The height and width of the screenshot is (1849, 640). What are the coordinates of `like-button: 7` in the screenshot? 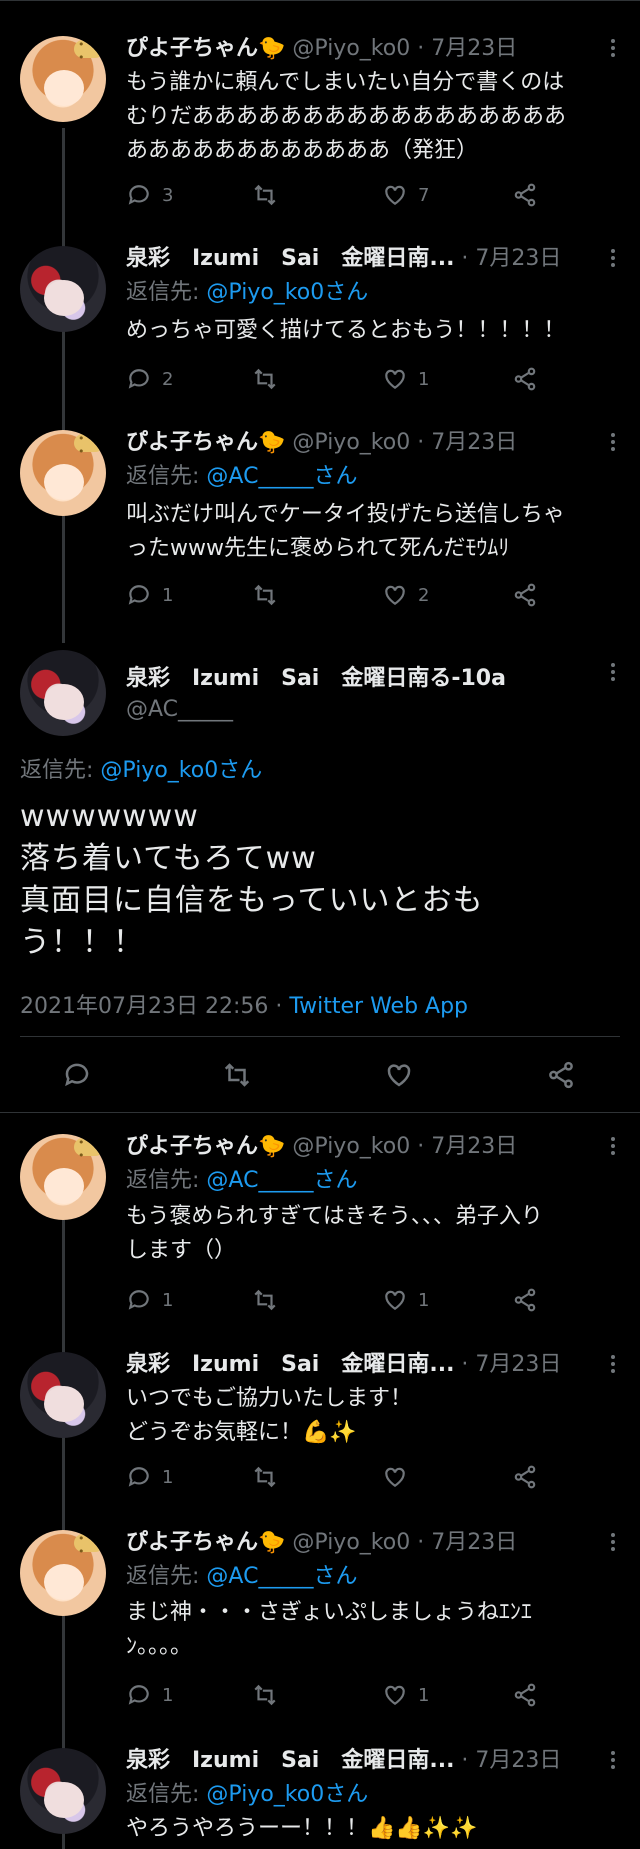 It's located at (405, 195).